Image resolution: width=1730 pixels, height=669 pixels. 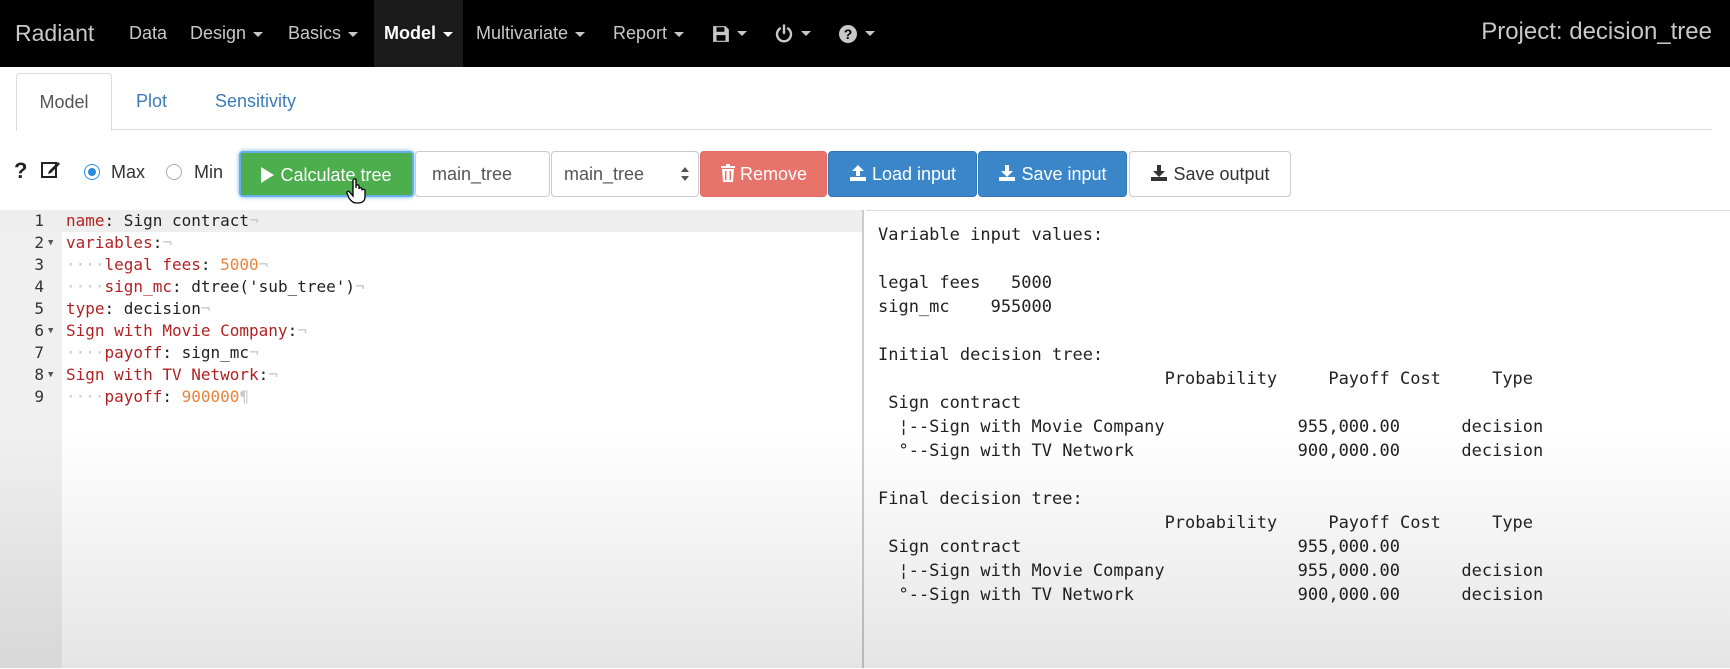 I want to click on nav-model: Model, so click(x=418, y=33).